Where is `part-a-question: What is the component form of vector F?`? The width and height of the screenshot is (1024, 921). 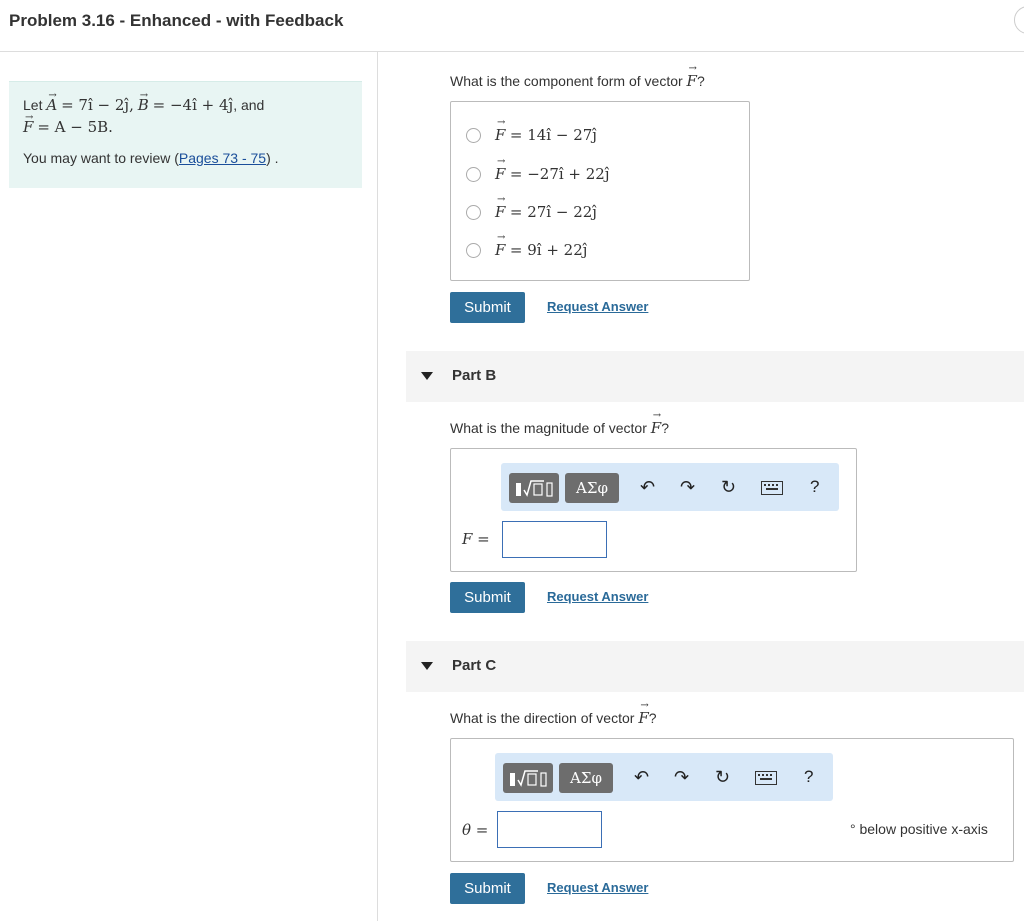 part-a-question: What is the component form of vector F? is located at coordinates (577, 76).